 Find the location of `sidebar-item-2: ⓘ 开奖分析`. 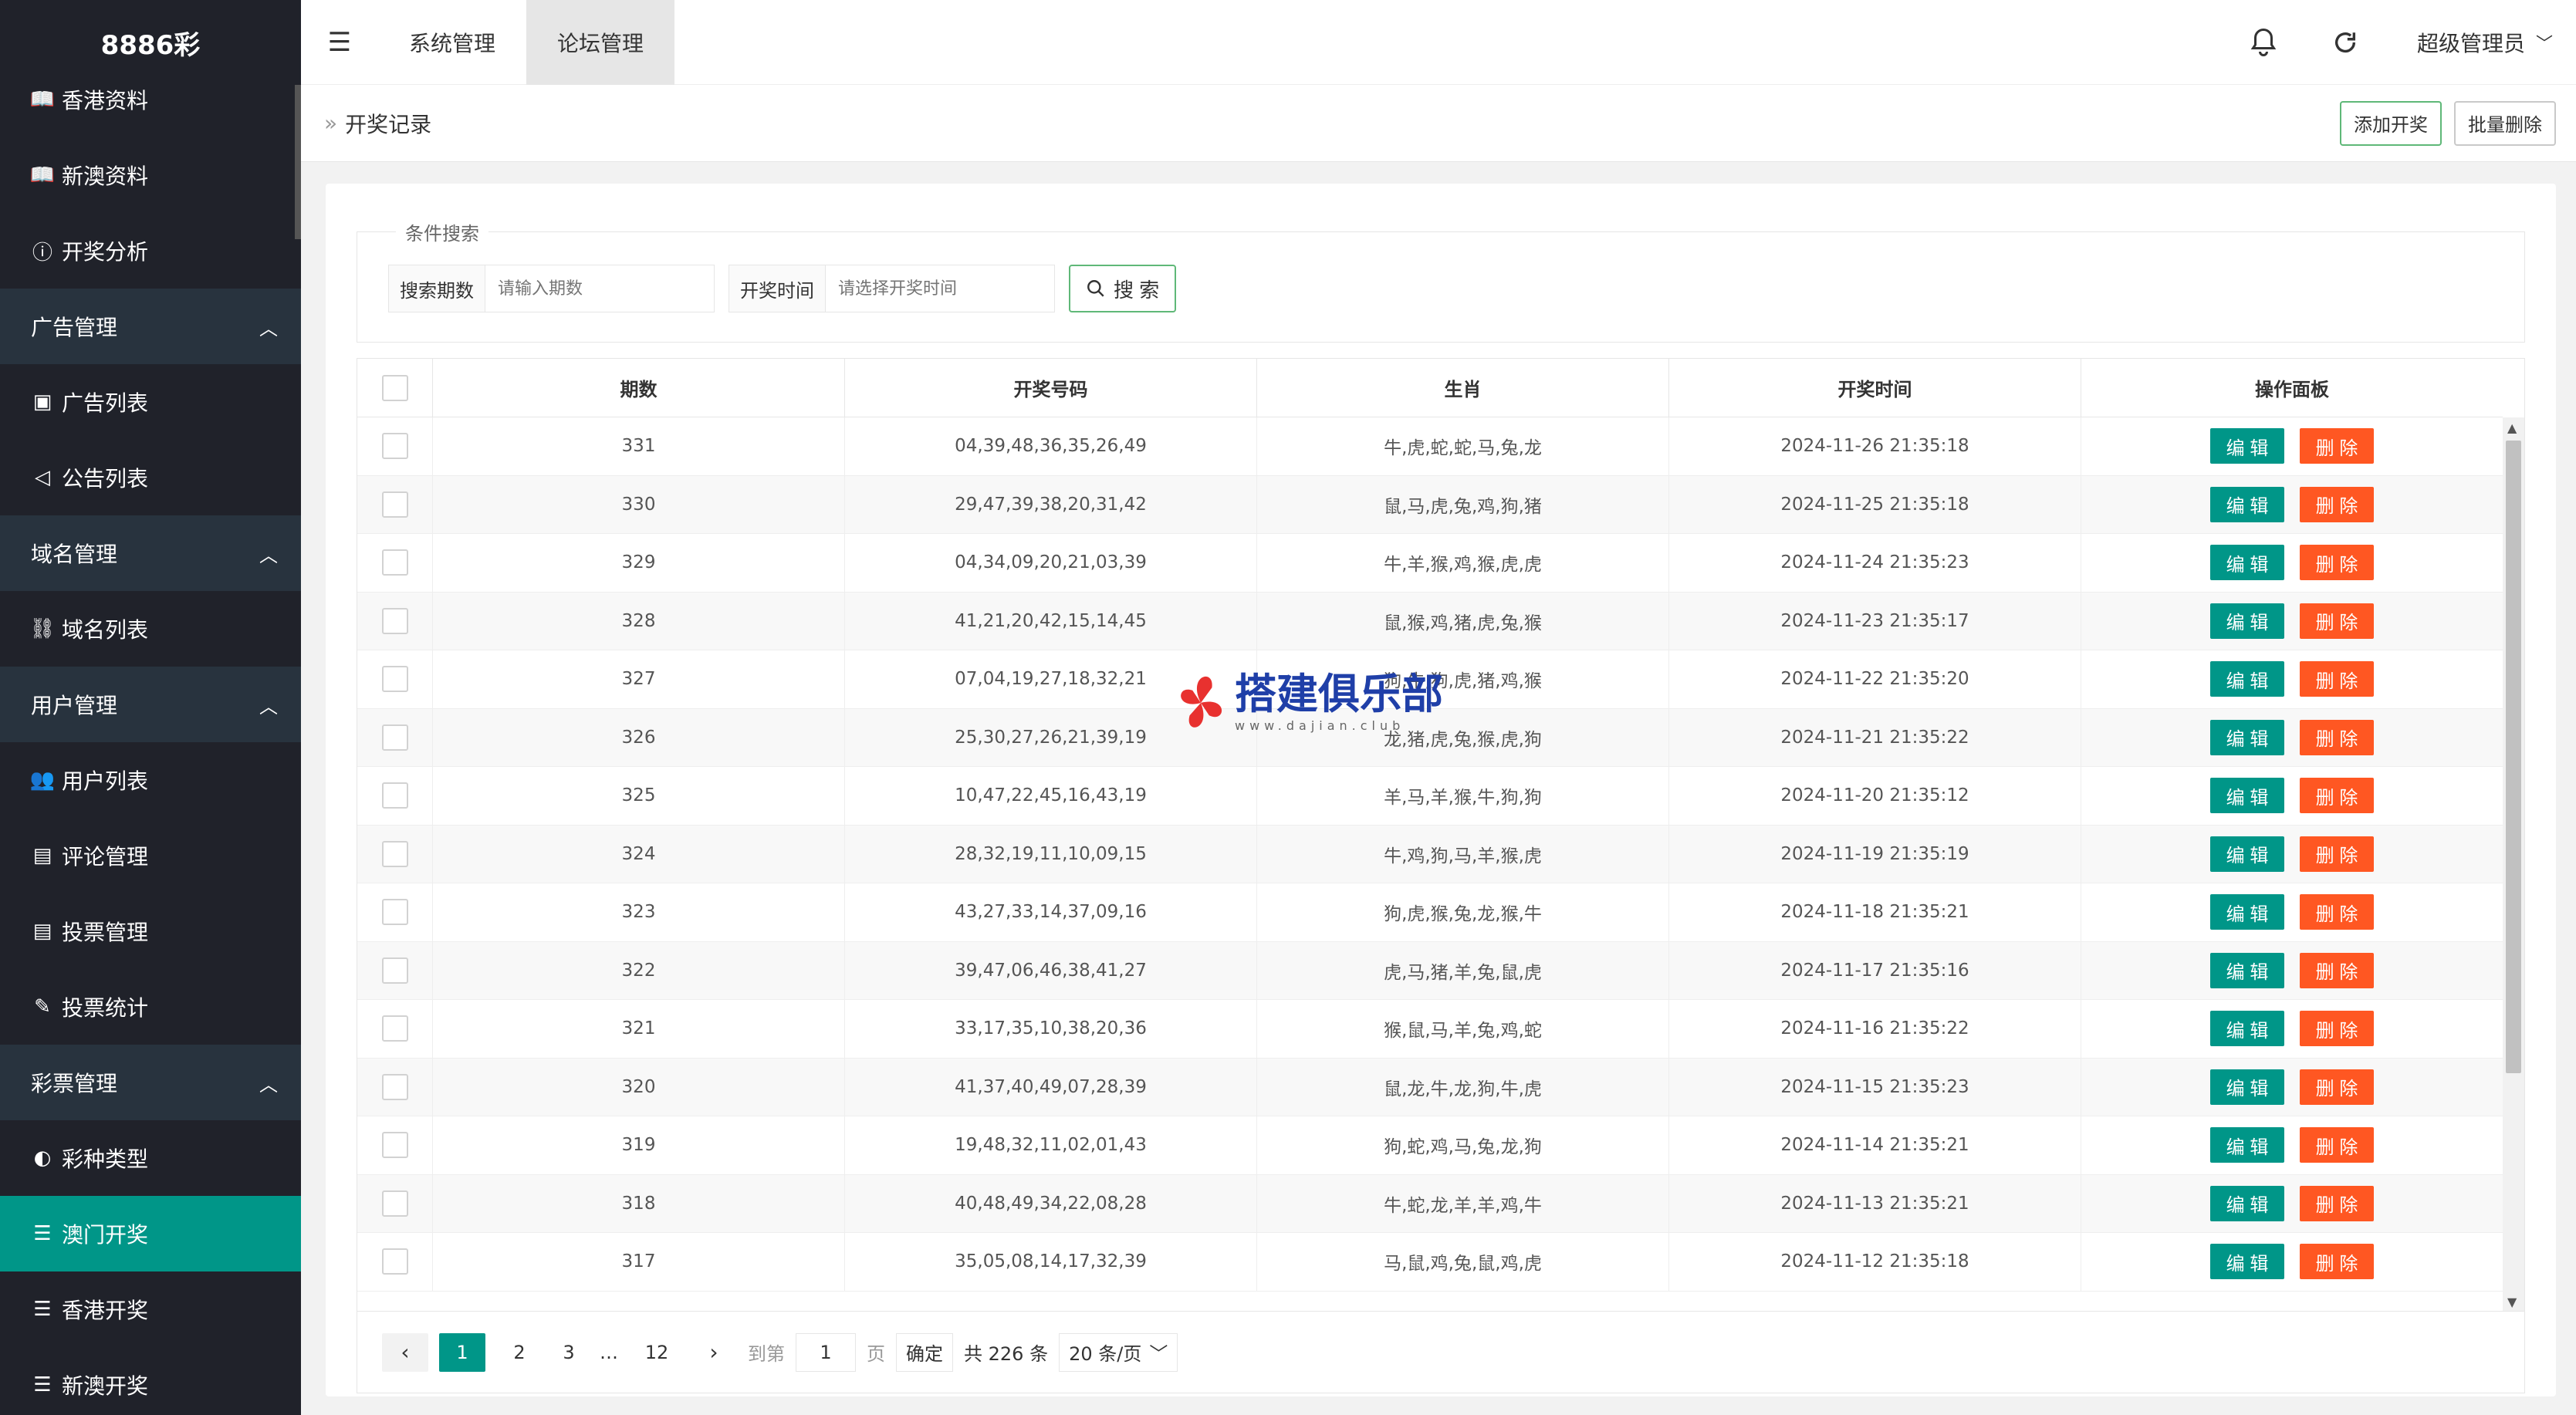

sidebar-item-2: ⓘ 开奖分析 is located at coordinates (150, 251).